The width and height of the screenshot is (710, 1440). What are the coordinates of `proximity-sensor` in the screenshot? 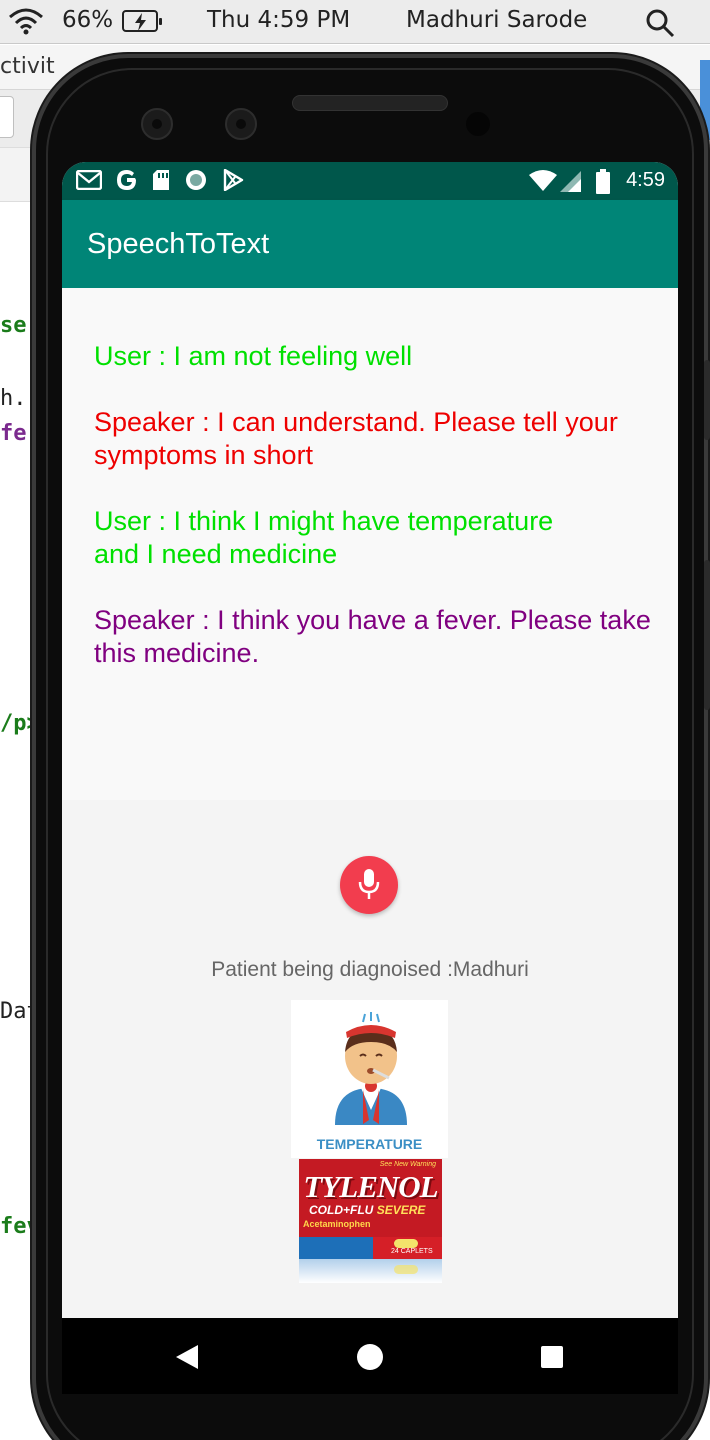 It's located at (478, 124).